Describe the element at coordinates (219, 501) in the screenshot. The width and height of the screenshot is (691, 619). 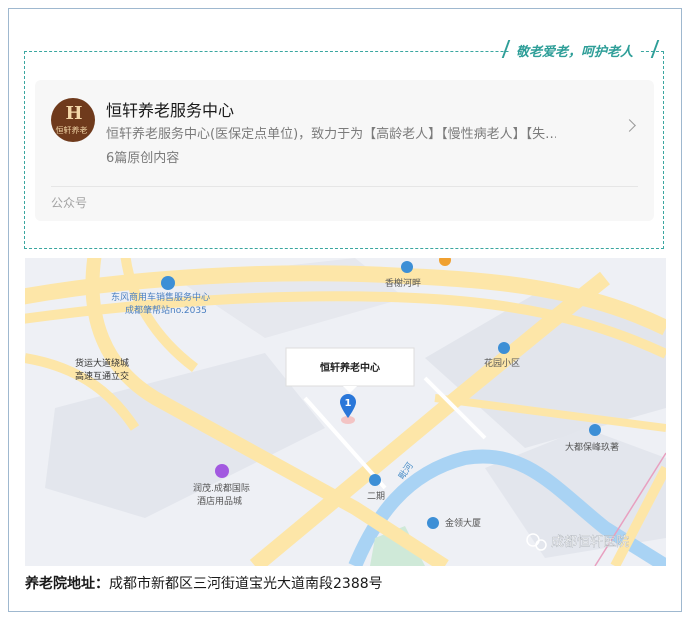
I see `poi-label: 酒店用品城` at that location.